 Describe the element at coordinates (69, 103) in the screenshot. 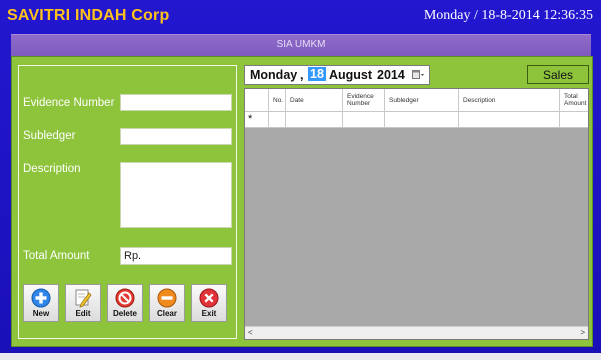

I see `evidence-number-label: Evidence Number` at that location.